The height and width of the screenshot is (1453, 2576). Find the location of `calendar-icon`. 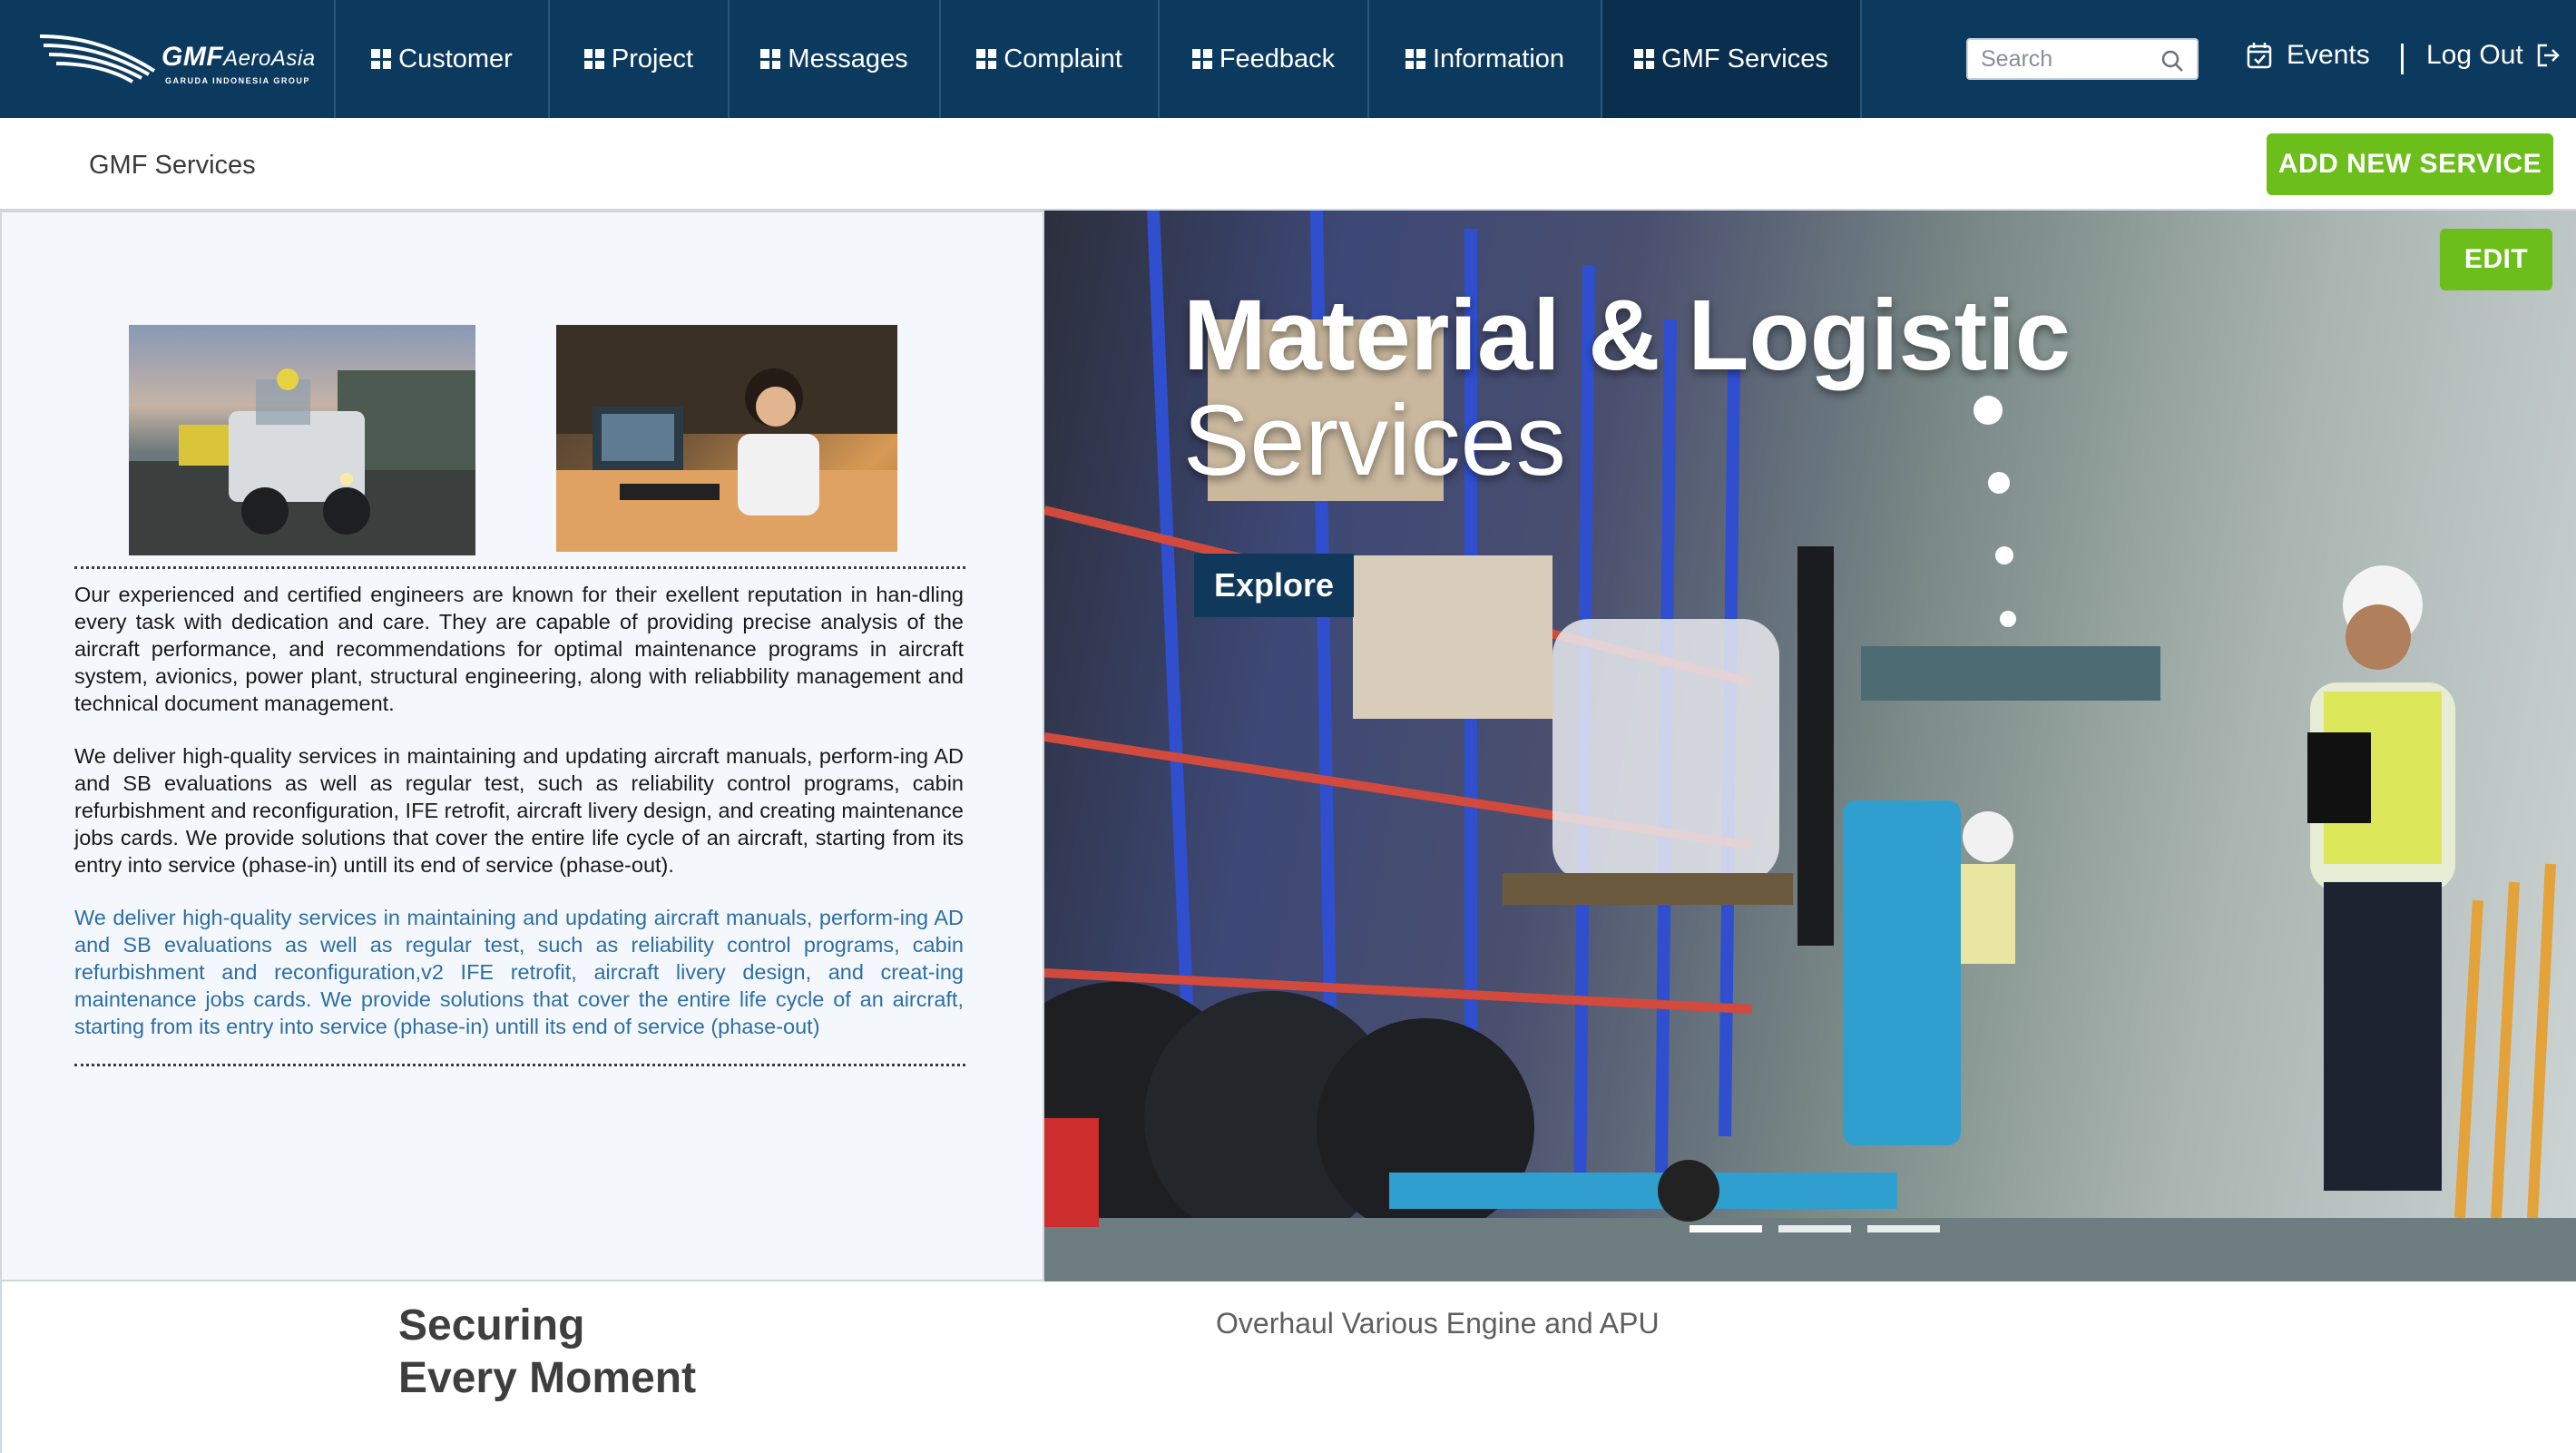

calendar-icon is located at coordinates (2259, 56).